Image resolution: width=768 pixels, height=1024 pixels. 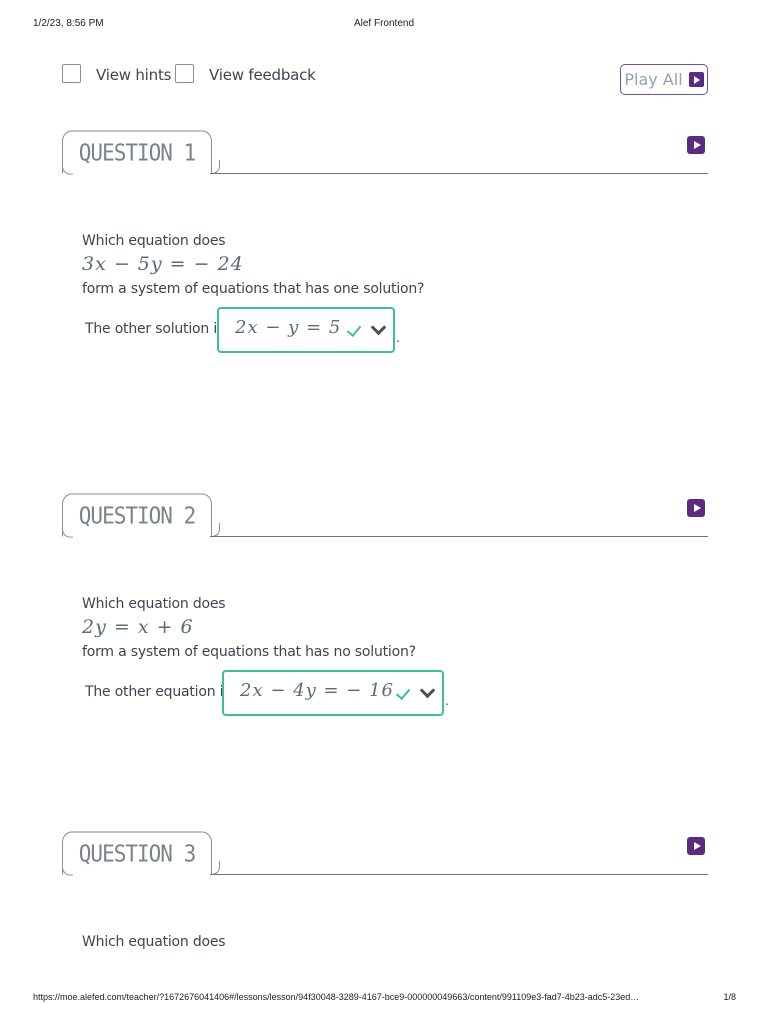 I want to click on answer-row: The other solution is 2x − y = 5 ., so click(x=382, y=331).